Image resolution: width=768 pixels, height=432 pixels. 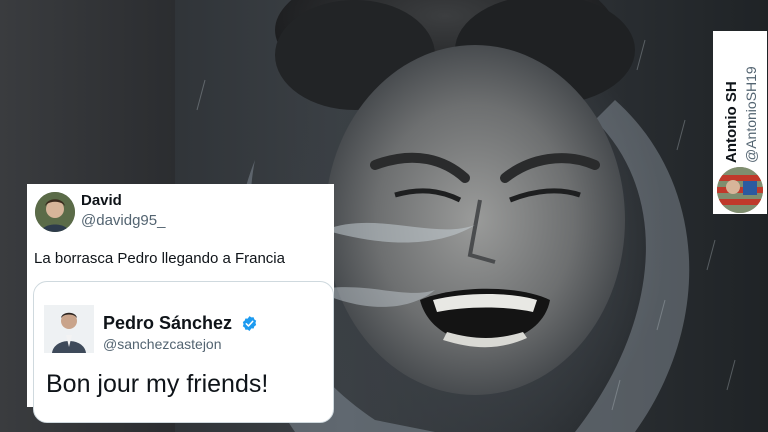 I want to click on tweet-text: La borrasca Pedro llegando a Francia, so click(x=159, y=258).